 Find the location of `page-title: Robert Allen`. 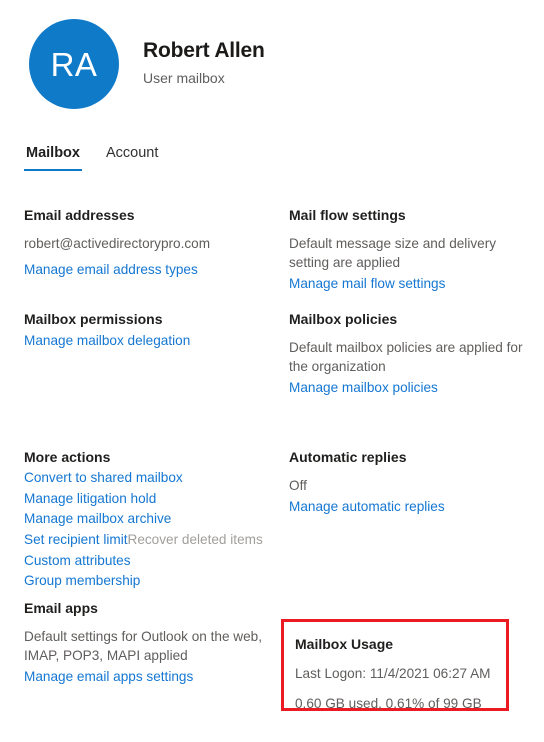

page-title: Robert Allen is located at coordinates (204, 50).